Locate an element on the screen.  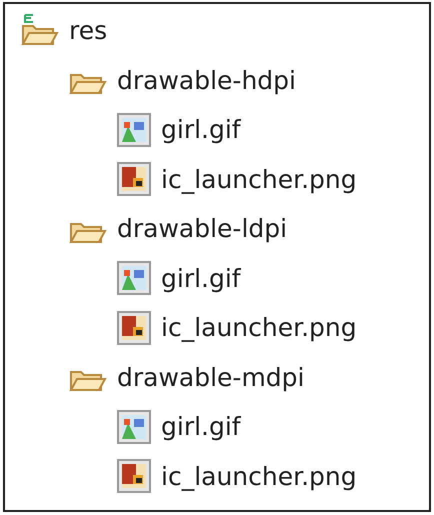
tree-item-label: res is located at coordinates (88, 31).